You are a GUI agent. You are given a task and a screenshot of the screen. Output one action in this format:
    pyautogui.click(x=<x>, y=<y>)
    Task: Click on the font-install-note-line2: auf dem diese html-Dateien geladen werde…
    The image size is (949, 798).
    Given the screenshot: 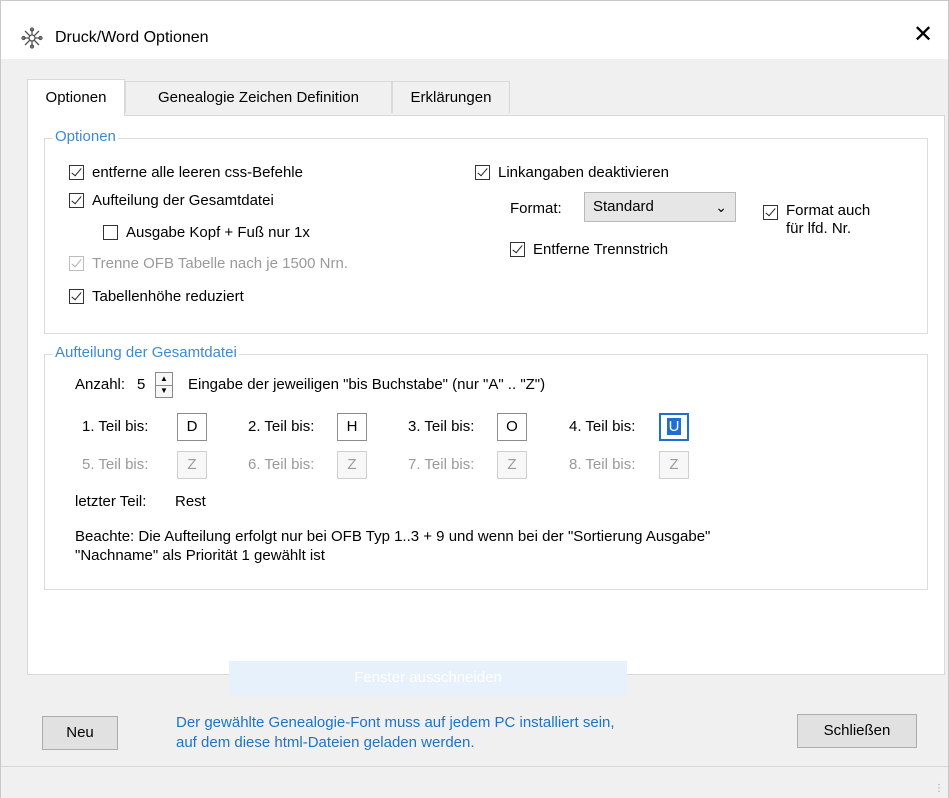 What is the action you would take?
    pyautogui.click(x=325, y=742)
    